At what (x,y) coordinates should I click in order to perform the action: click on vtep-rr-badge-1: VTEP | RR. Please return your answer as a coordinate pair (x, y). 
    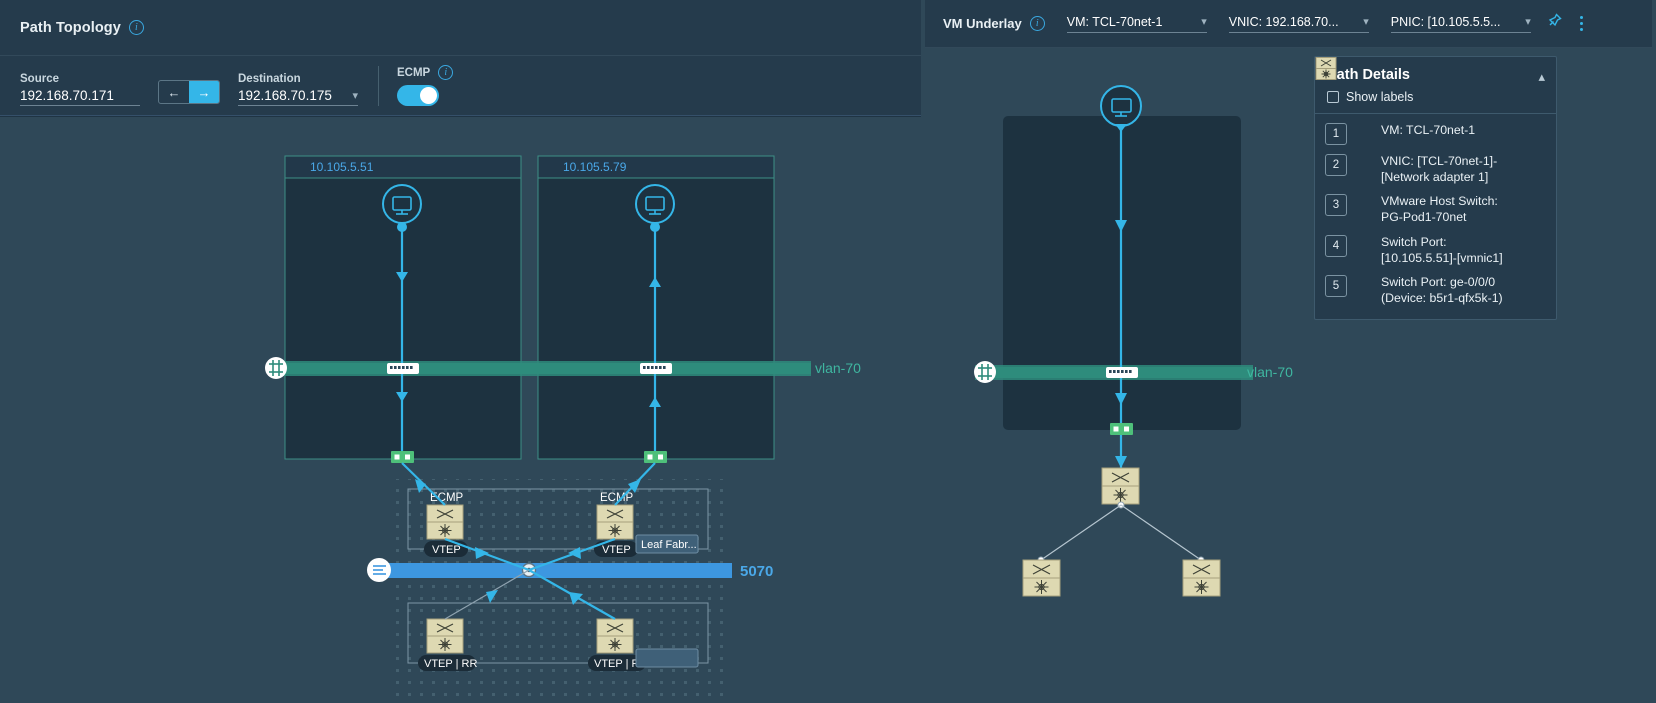
    Looking at the image, I should click on (447, 663).